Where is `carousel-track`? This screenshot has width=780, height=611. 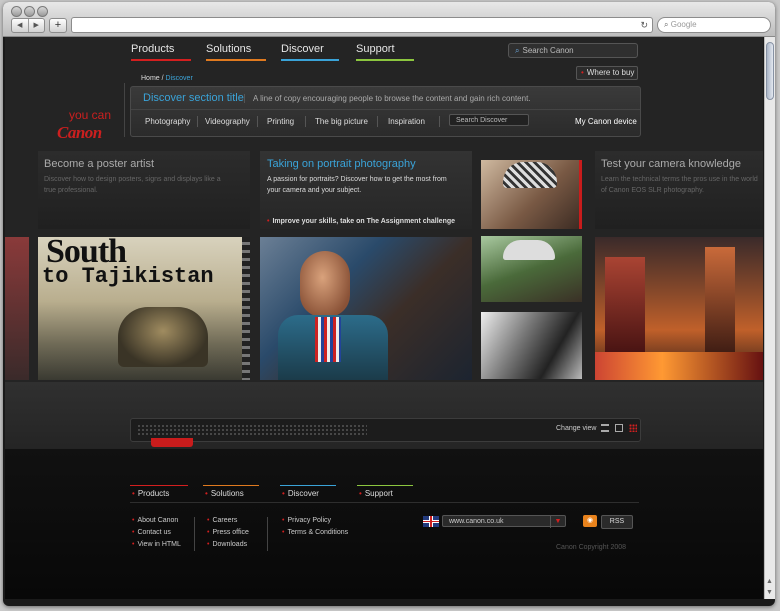
carousel-track is located at coordinates (252, 430).